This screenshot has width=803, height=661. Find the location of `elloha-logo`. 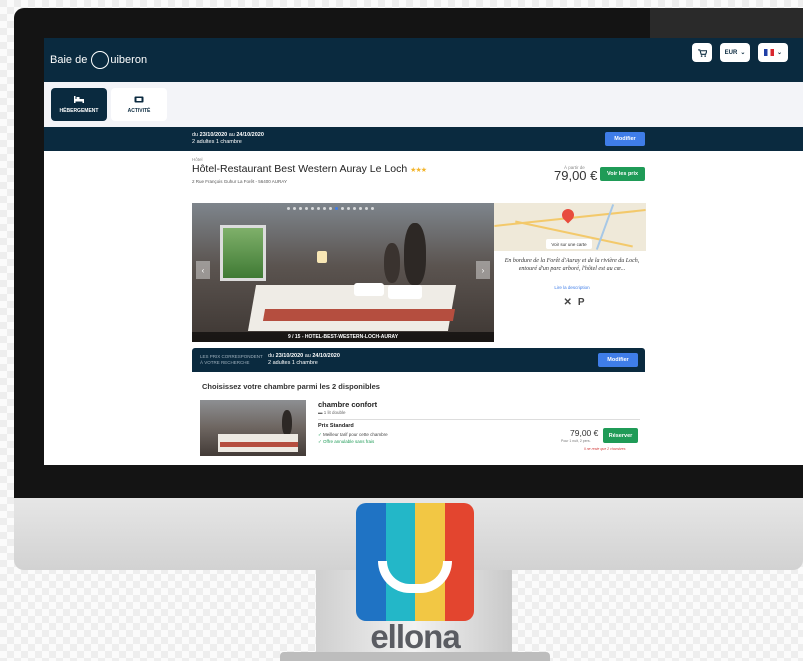

elloha-logo is located at coordinates (415, 562).